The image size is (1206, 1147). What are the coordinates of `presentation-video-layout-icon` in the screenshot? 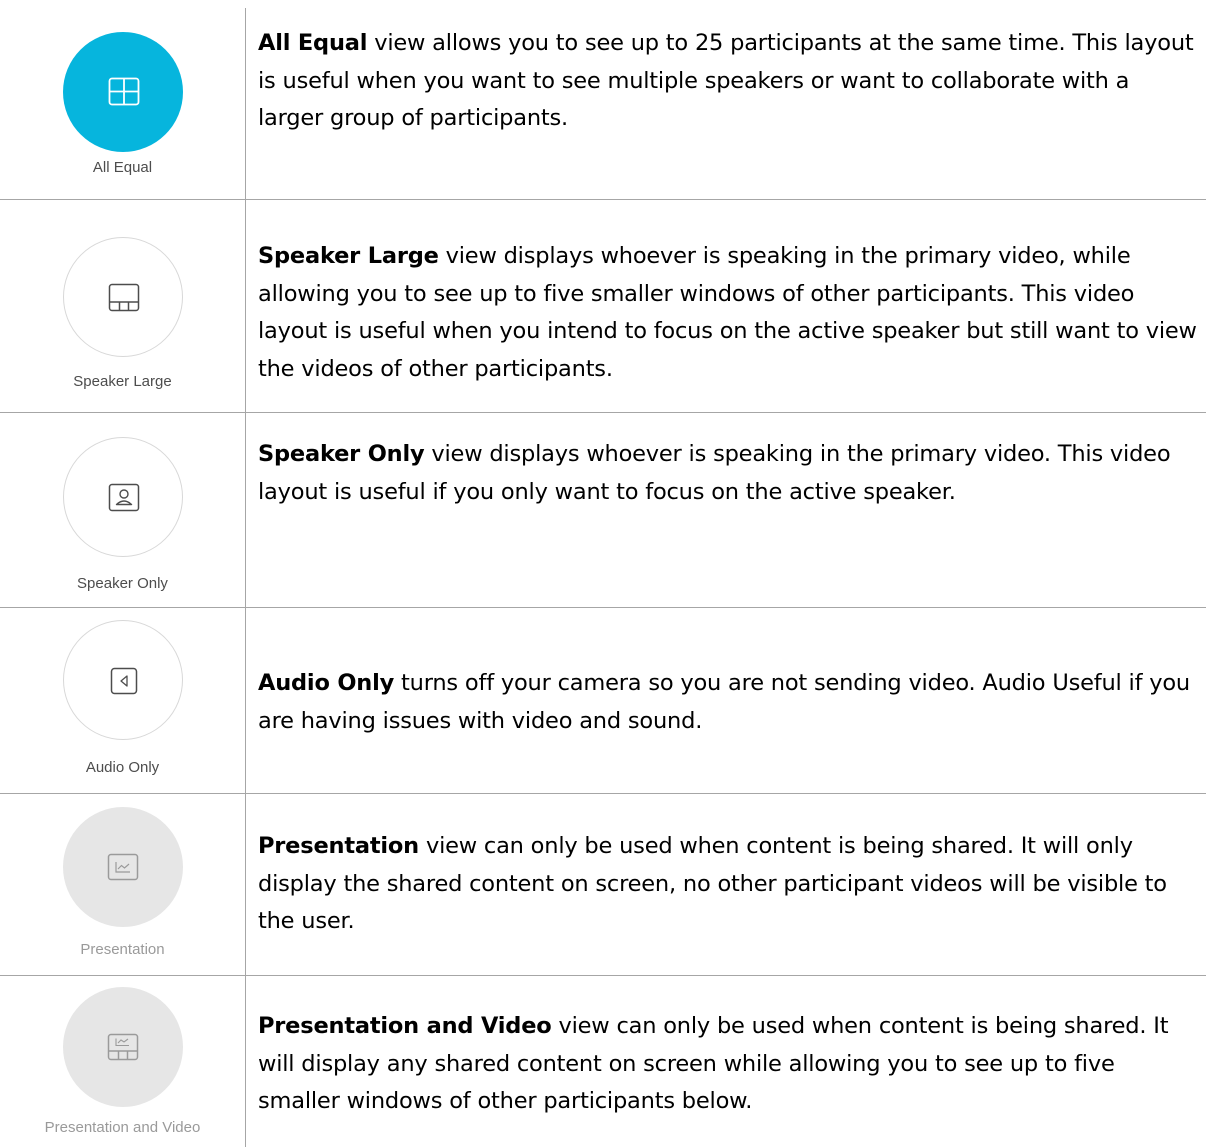 It's located at (123, 1047).